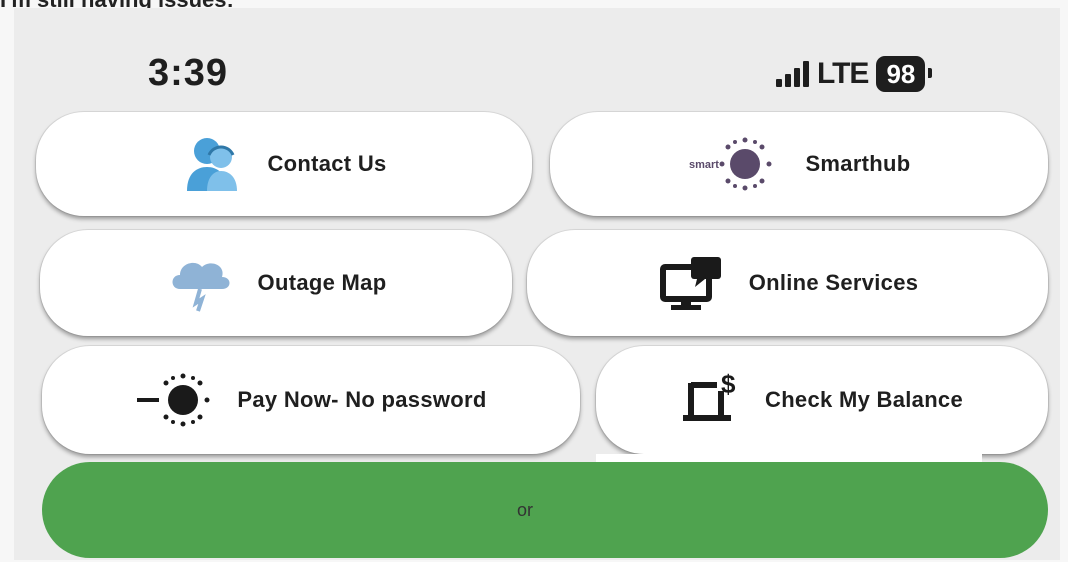 Image resolution: width=1068 pixels, height=562 pixels. I want to click on pay-now-label: Pay Now- No password, so click(362, 399).